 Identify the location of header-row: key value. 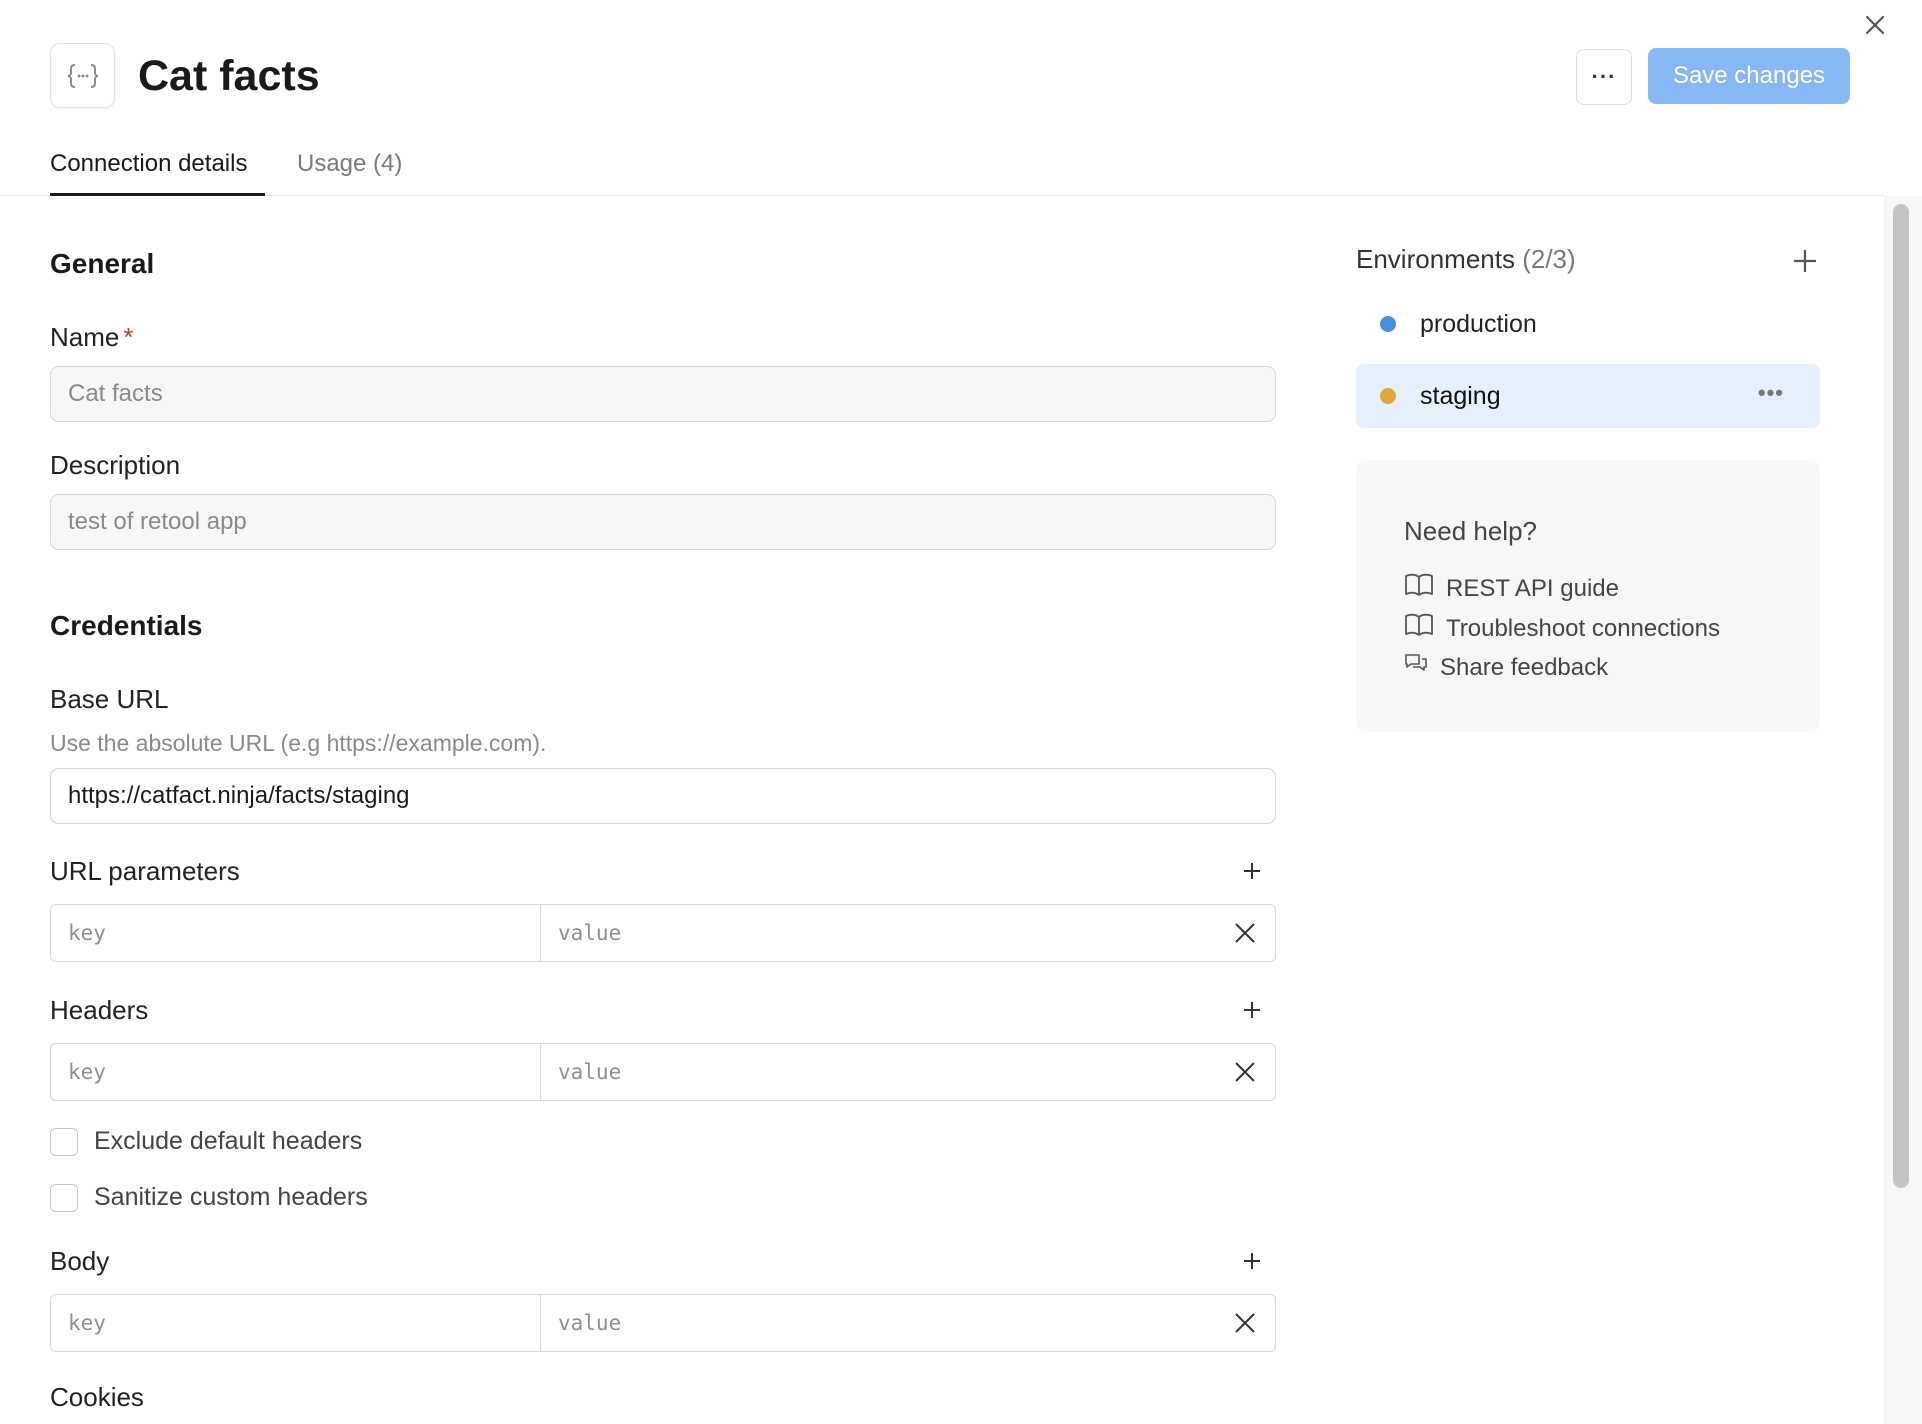
(663, 1072).